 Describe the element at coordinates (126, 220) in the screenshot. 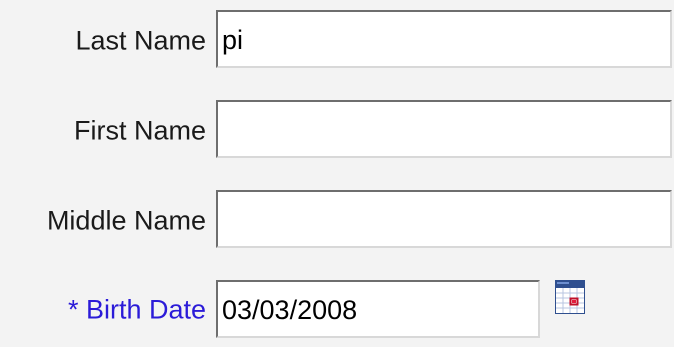

I see `middle-name-label: Middle Name` at that location.